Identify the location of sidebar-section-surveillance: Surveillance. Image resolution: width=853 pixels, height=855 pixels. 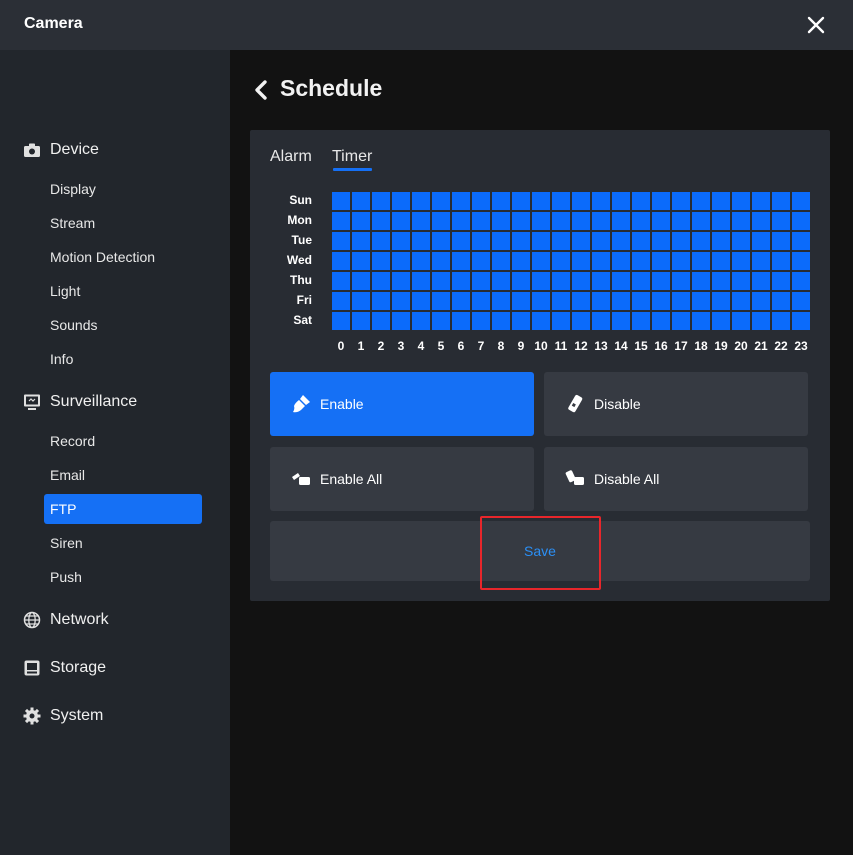
(79, 402).